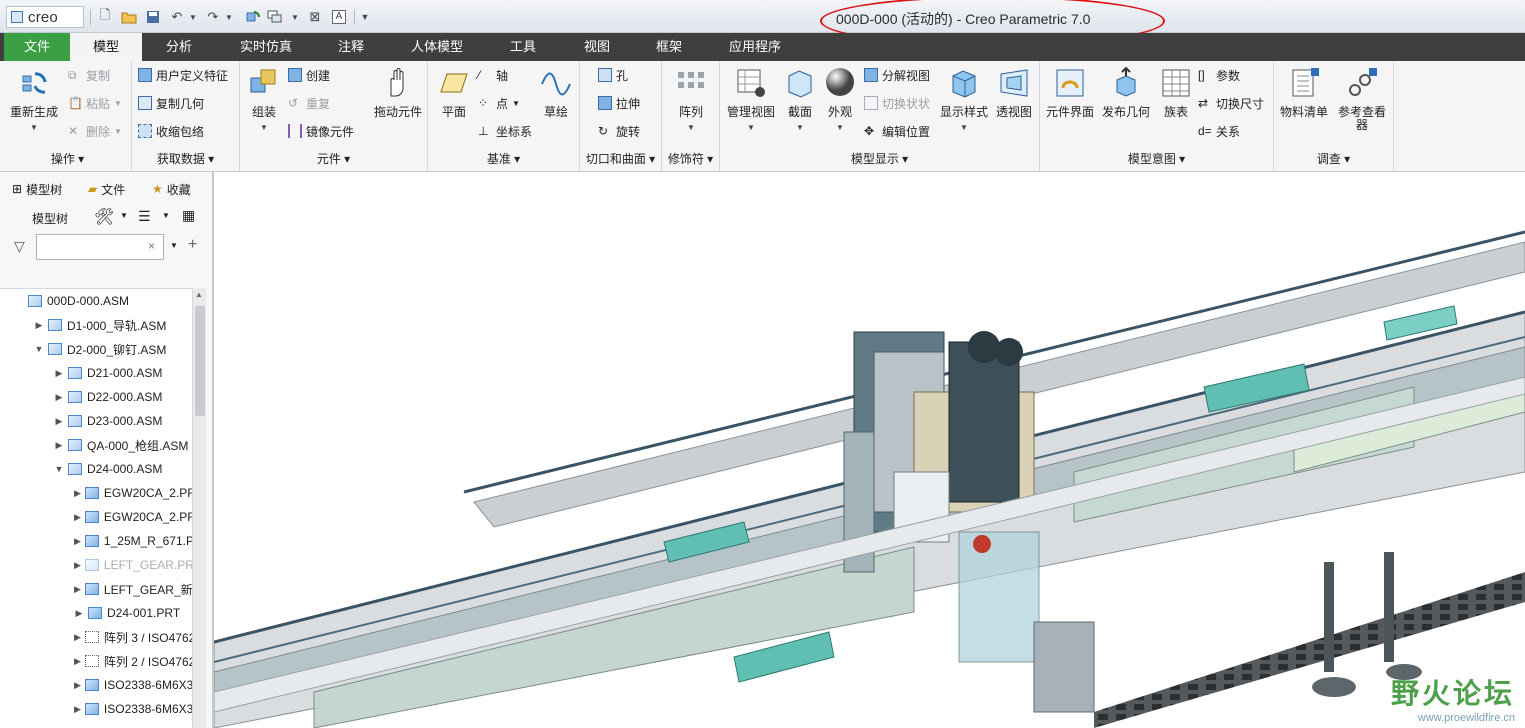 The height and width of the screenshot is (728, 1525). Describe the element at coordinates (151, 246) in the screenshot. I see `clear-icon: ×` at that location.